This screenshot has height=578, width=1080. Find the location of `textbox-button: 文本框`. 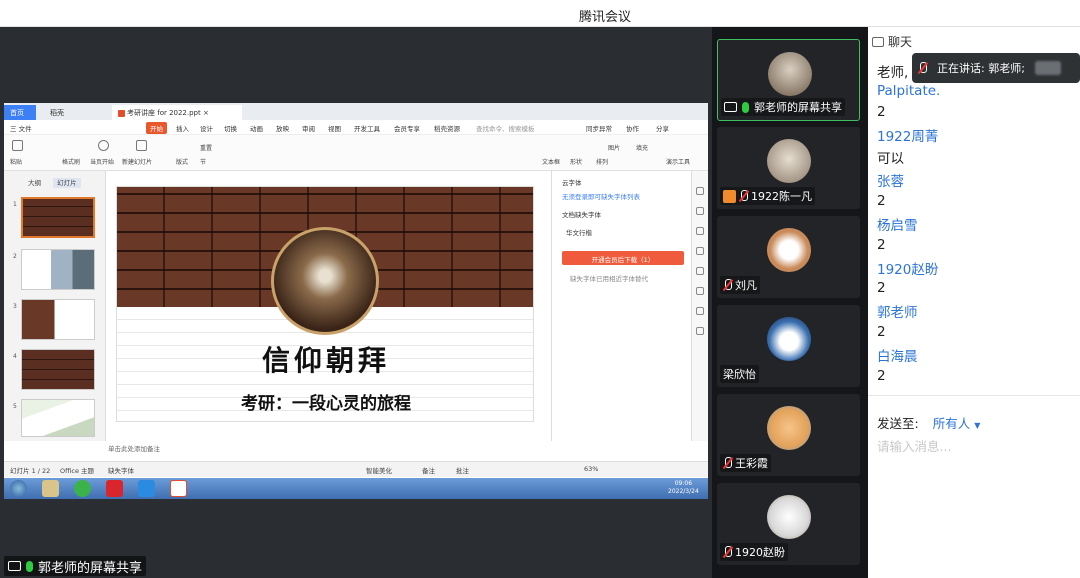

textbox-button: 文本框 is located at coordinates (551, 161).